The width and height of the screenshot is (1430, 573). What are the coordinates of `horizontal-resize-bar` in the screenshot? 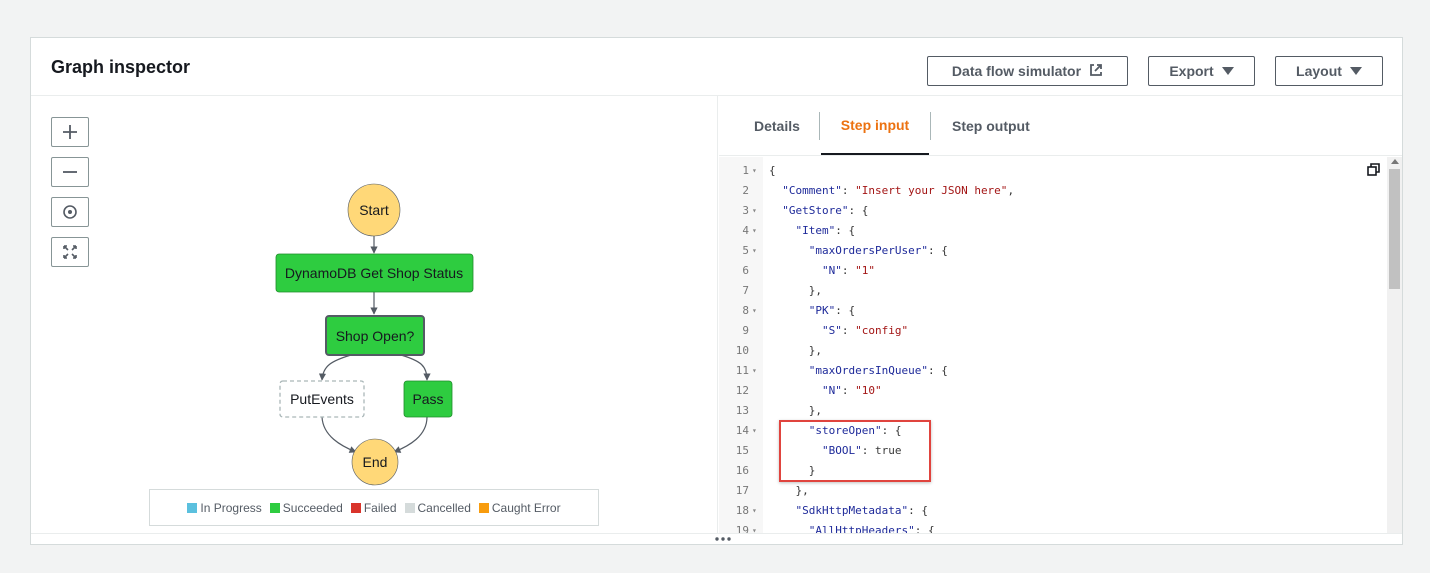 It's located at (716, 539).